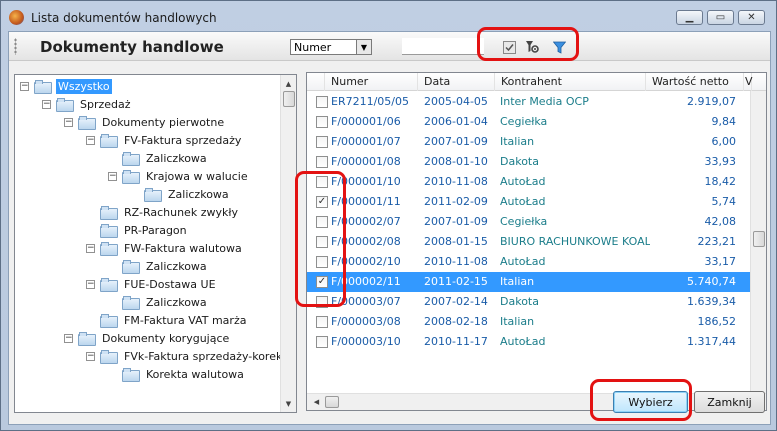 Image resolution: width=777 pixels, height=431 pixels. I want to click on column-header-extra: V, so click(748, 82).